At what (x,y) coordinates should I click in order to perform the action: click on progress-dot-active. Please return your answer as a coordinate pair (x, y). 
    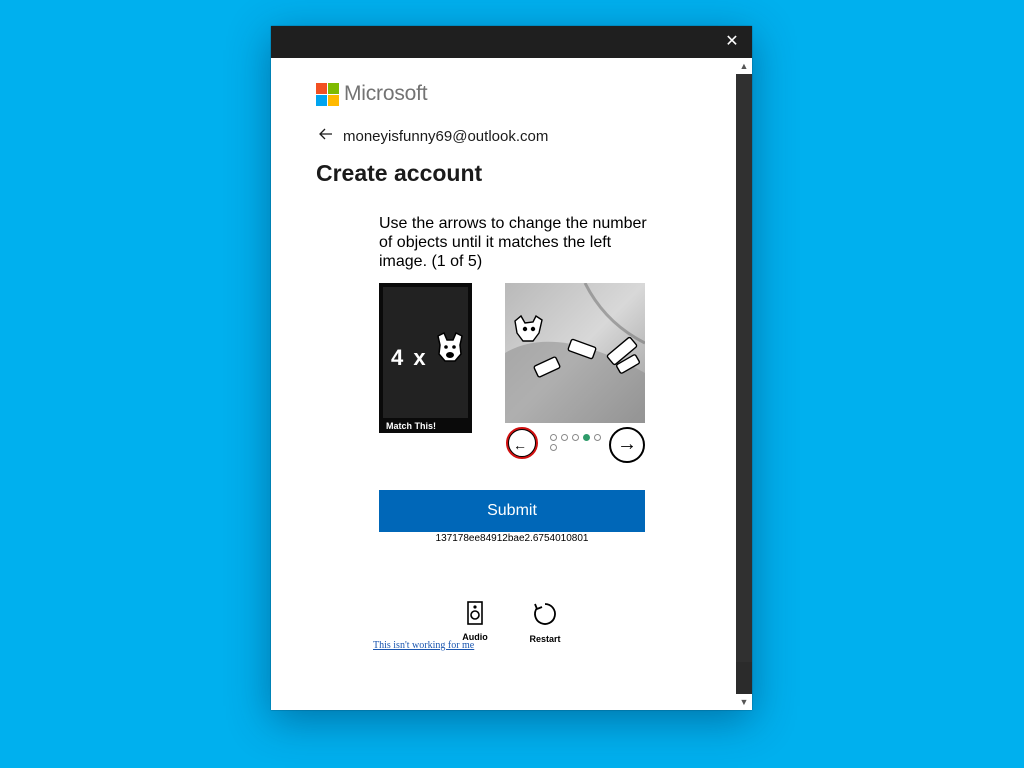
    Looking at the image, I should click on (586, 437).